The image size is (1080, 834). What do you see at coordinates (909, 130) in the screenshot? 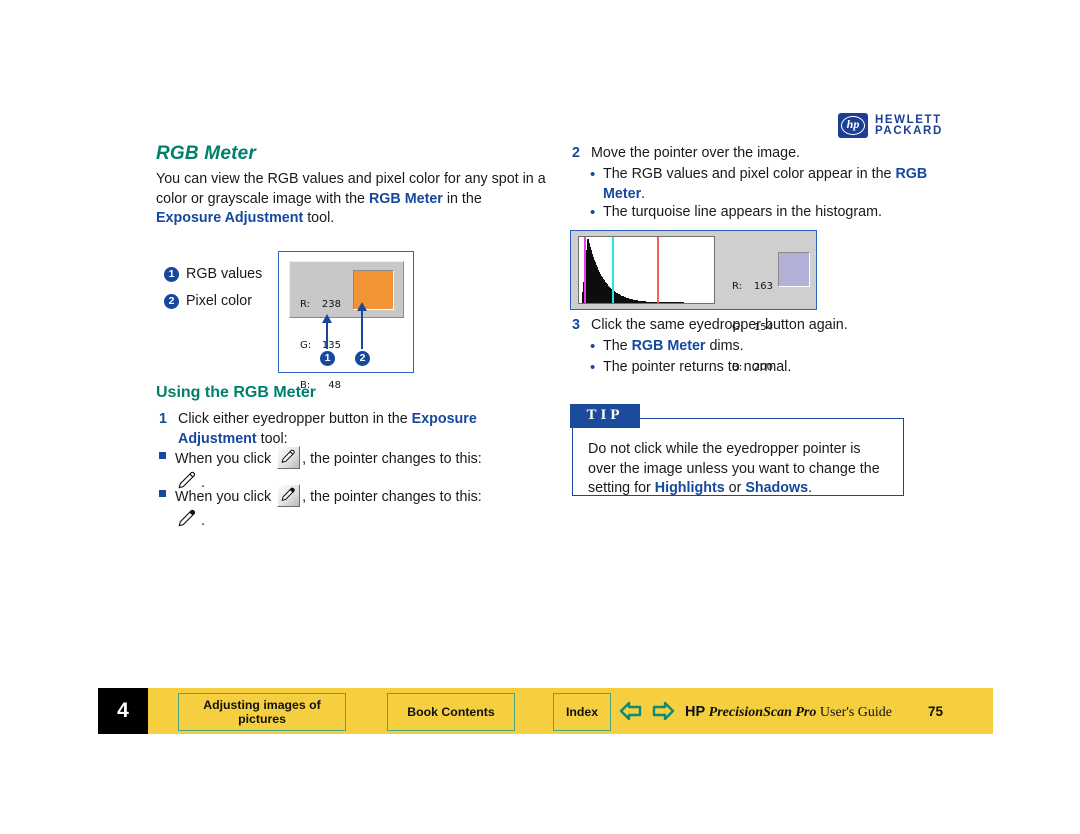
I see `hp-wordmark-line2: PACKARD` at bounding box center [909, 130].